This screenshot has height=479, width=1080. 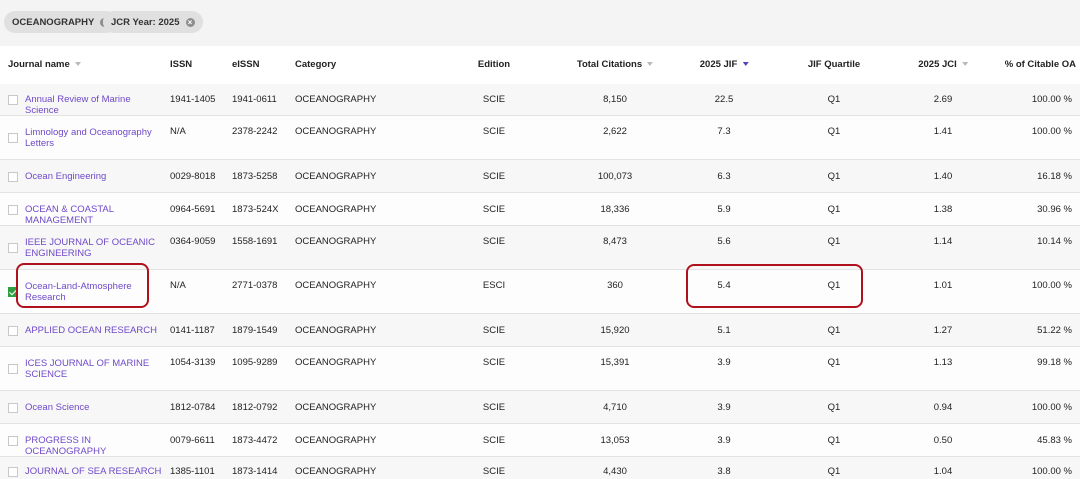 What do you see at coordinates (190, 22) in the screenshot?
I see `remove-filter-icon: ×` at bounding box center [190, 22].